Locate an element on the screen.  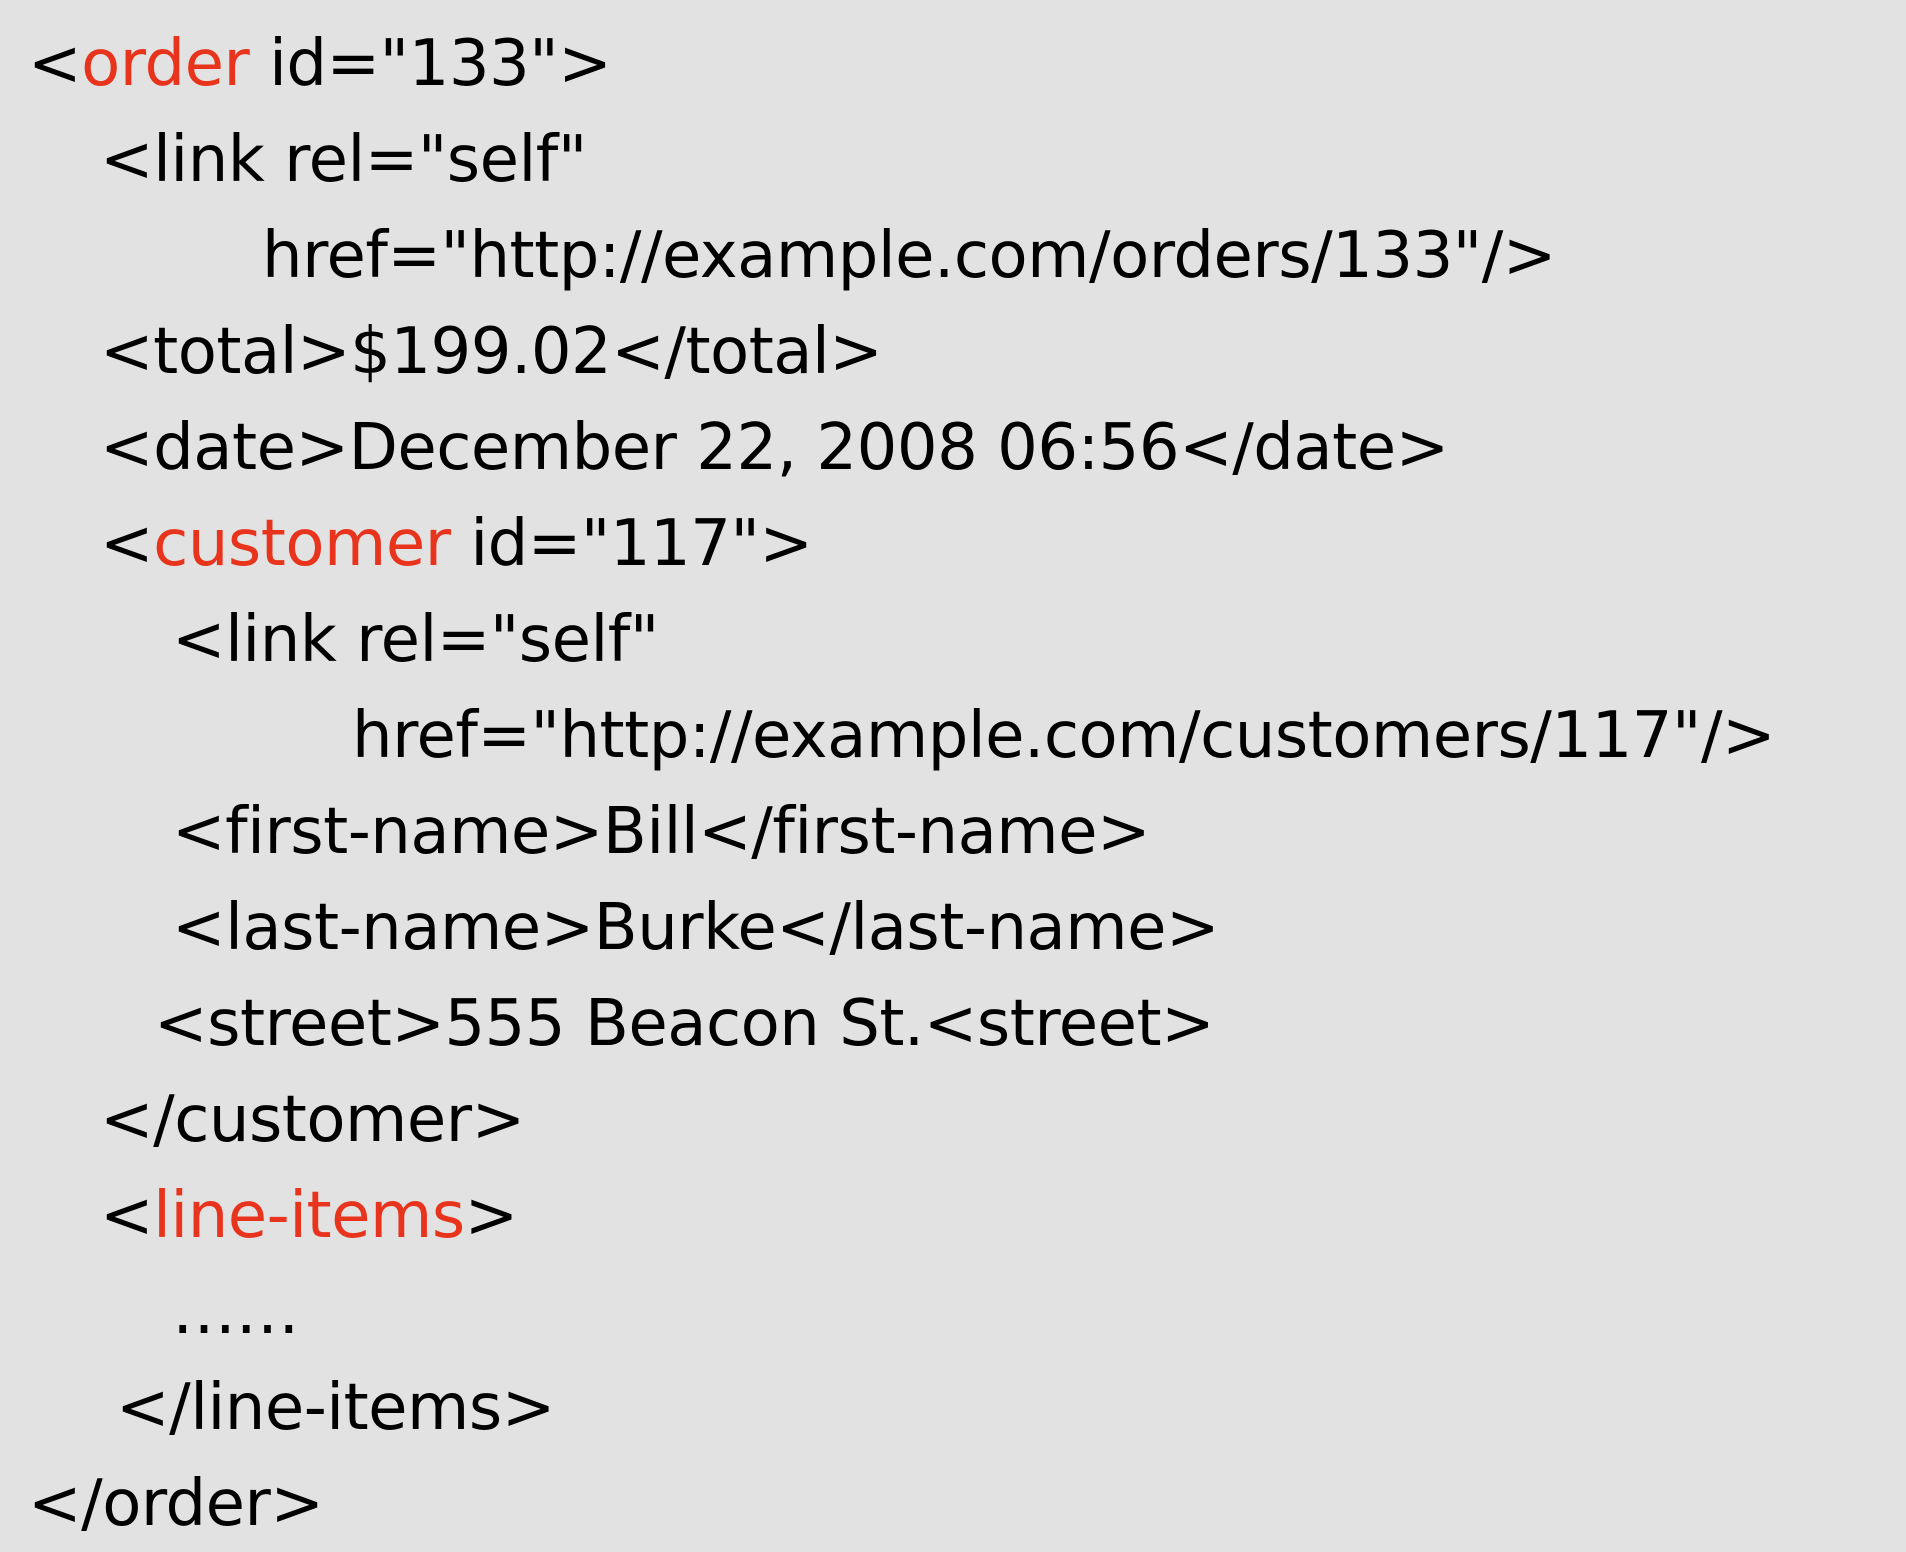
code-line-customer-open: <customer id="117"> is located at coordinates (456, 544).